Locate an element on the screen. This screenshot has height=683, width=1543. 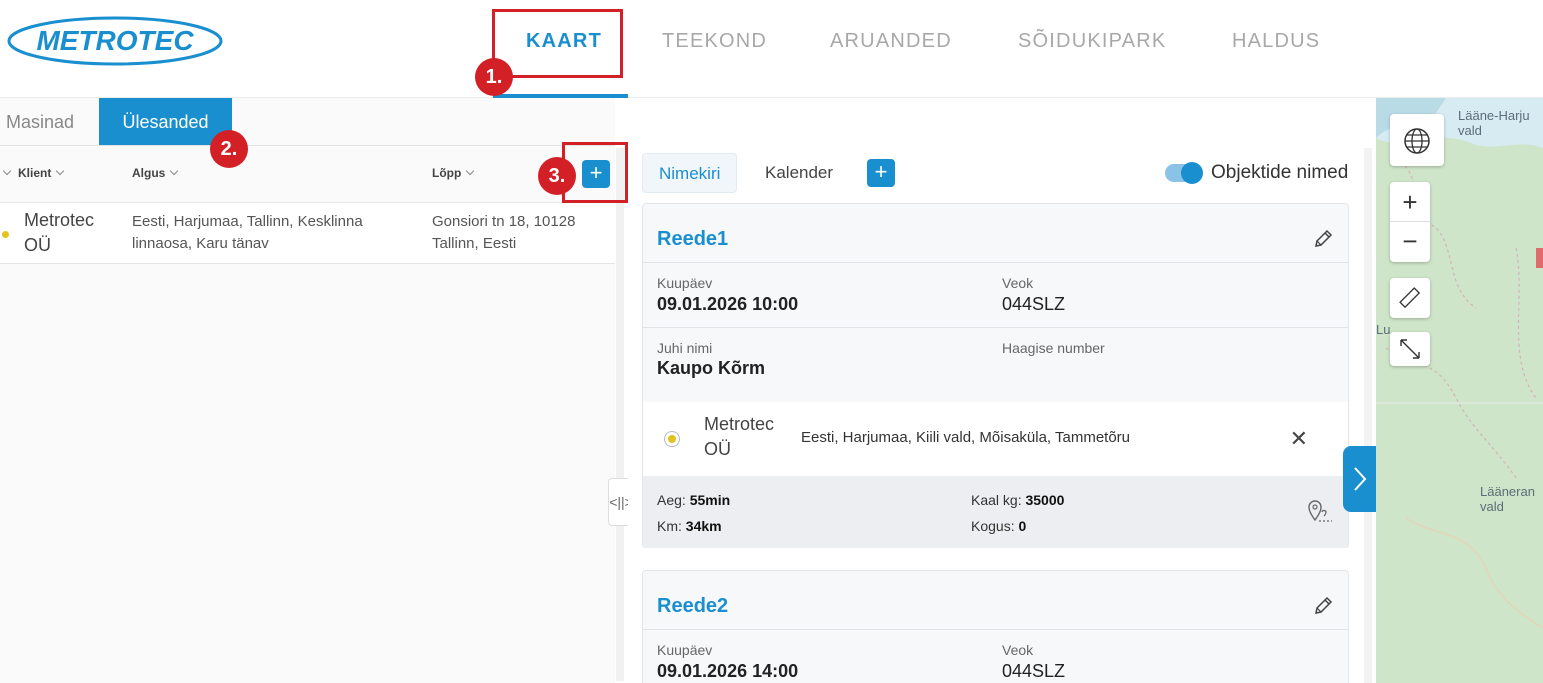
column-label: Lõpp is located at coordinates (447, 173).